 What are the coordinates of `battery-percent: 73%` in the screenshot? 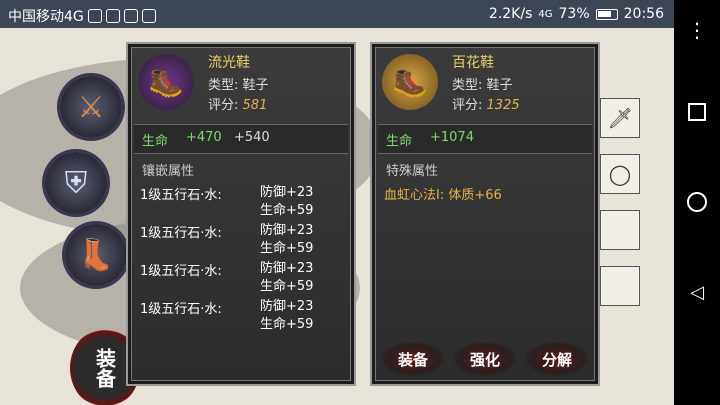 It's located at (574, 14).